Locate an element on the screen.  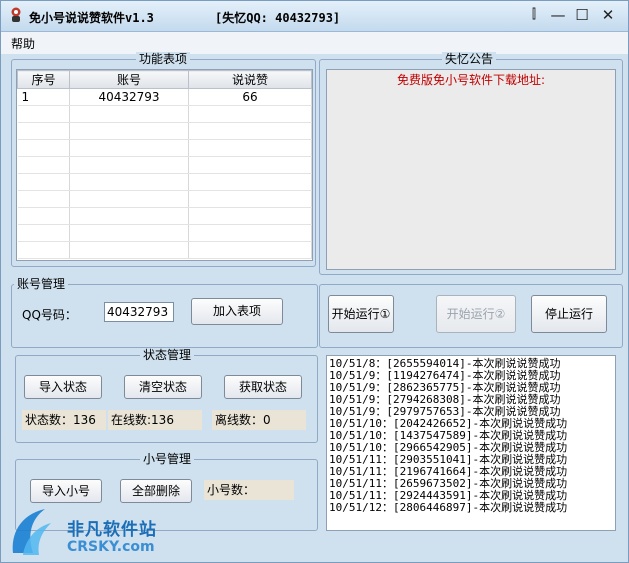
crsky-watermark: 非凡软件站 CRSKY.com is located at coordinates (86, 531).